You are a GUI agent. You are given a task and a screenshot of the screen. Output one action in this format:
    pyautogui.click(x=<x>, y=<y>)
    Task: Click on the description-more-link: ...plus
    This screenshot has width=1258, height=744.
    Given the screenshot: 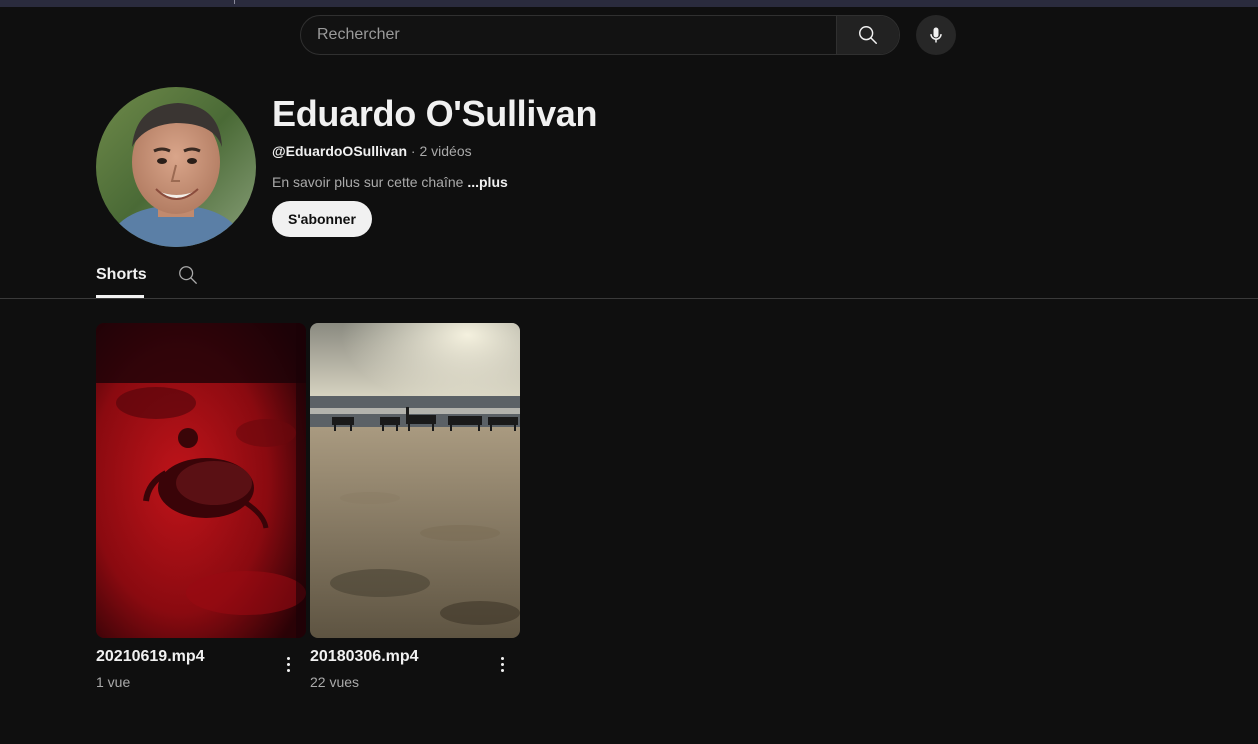 What is the action you would take?
    pyautogui.click(x=487, y=182)
    